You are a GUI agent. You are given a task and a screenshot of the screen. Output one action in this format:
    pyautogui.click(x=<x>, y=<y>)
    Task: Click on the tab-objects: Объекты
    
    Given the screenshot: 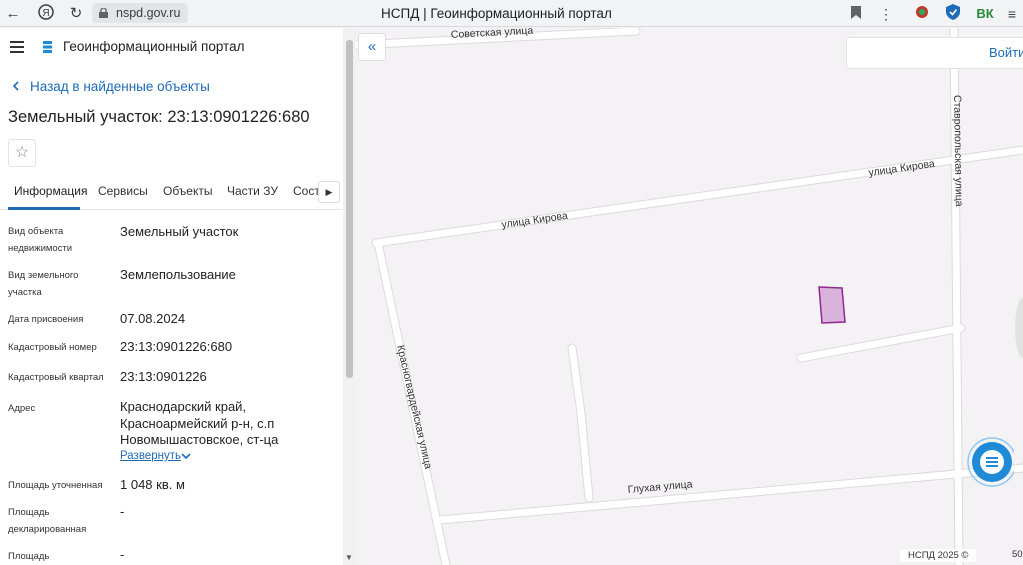 What is the action you would take?
    pyautogui.click(x=188, y=191)
    